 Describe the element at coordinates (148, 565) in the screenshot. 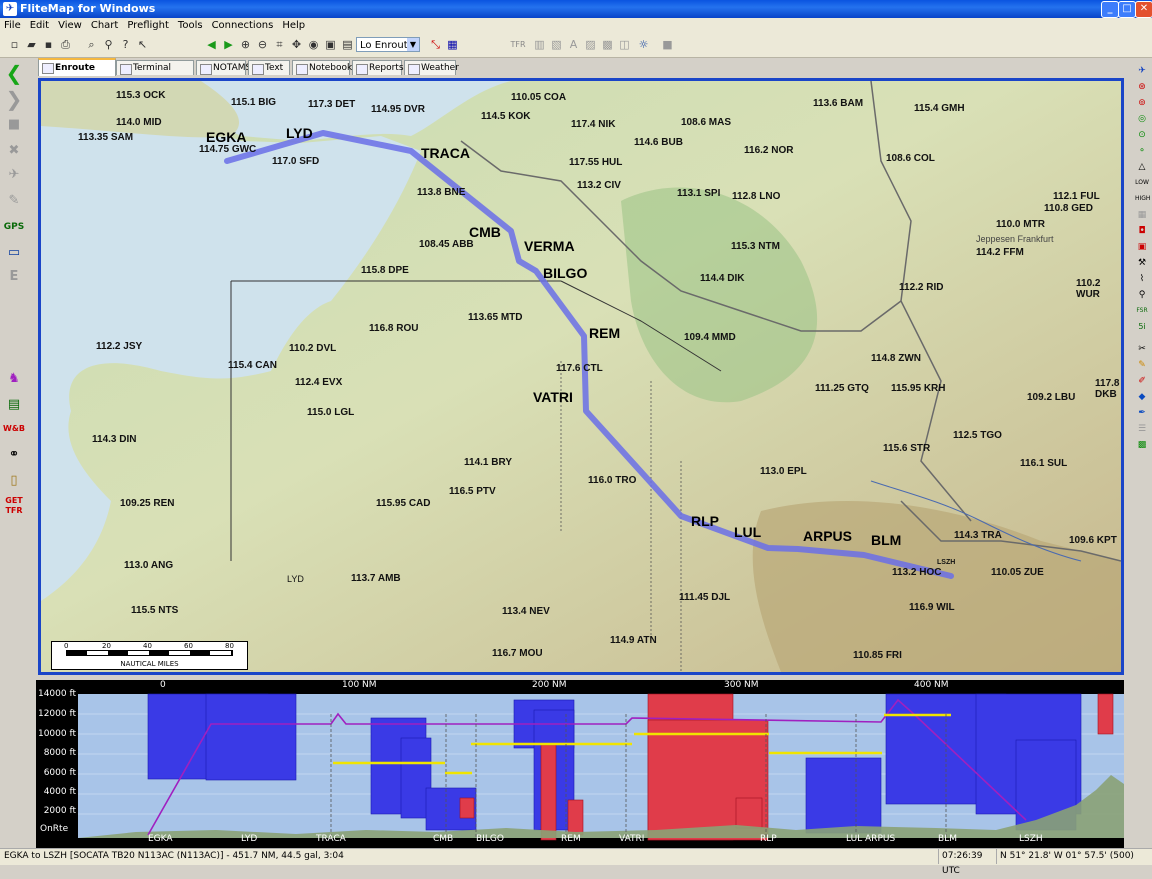

I see `navaid-ang: 113.0 ANG` at that location.